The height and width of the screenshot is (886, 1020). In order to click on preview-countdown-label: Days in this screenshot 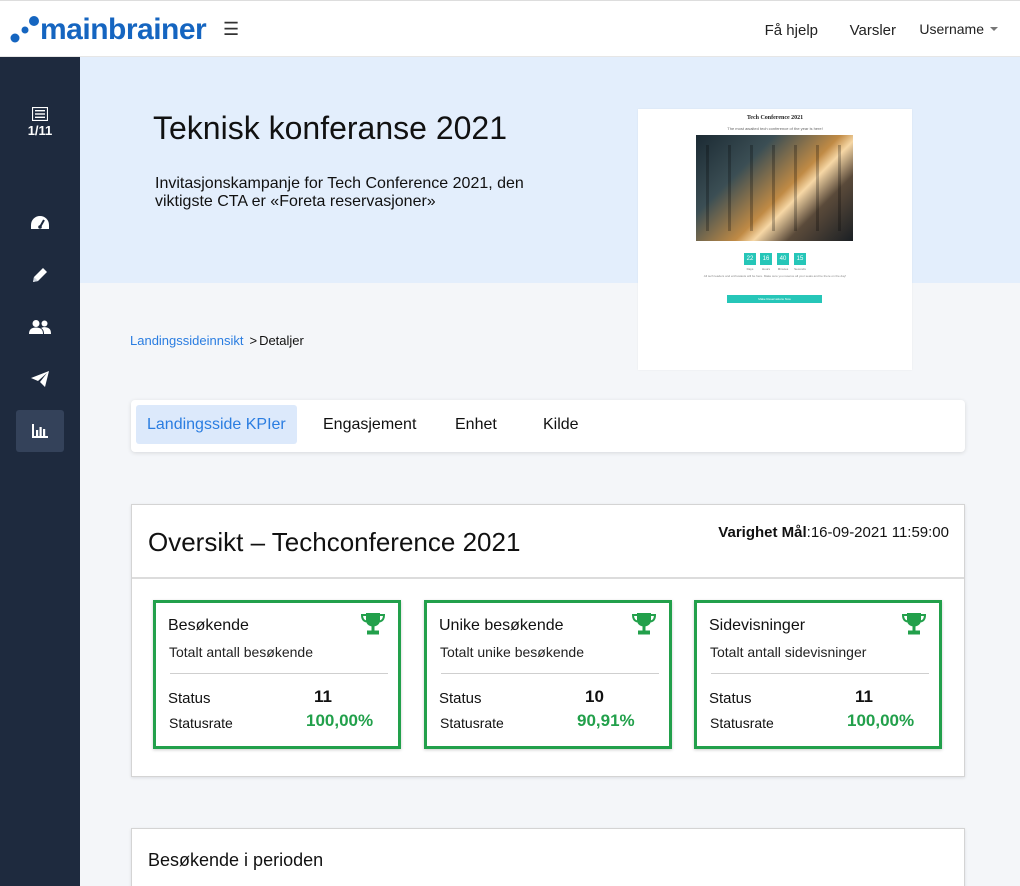, I will do `click(750, 269)`.